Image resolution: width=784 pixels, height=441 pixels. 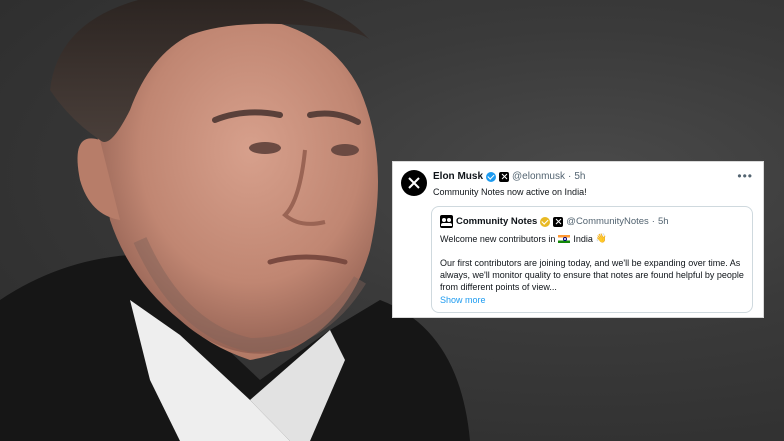 I want to click on country-text: India, so click(x=583, y=238).